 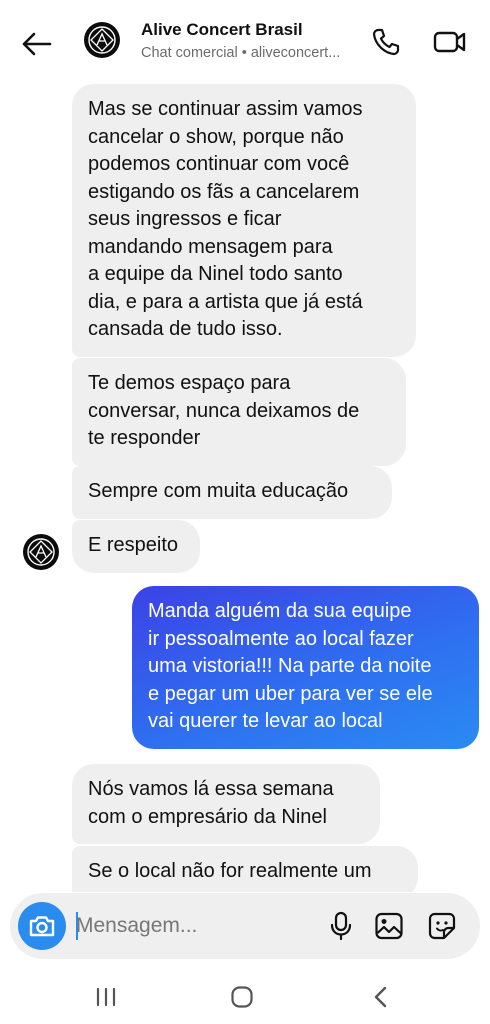 I want to click on sticker-button, so click(x=442, y=926).